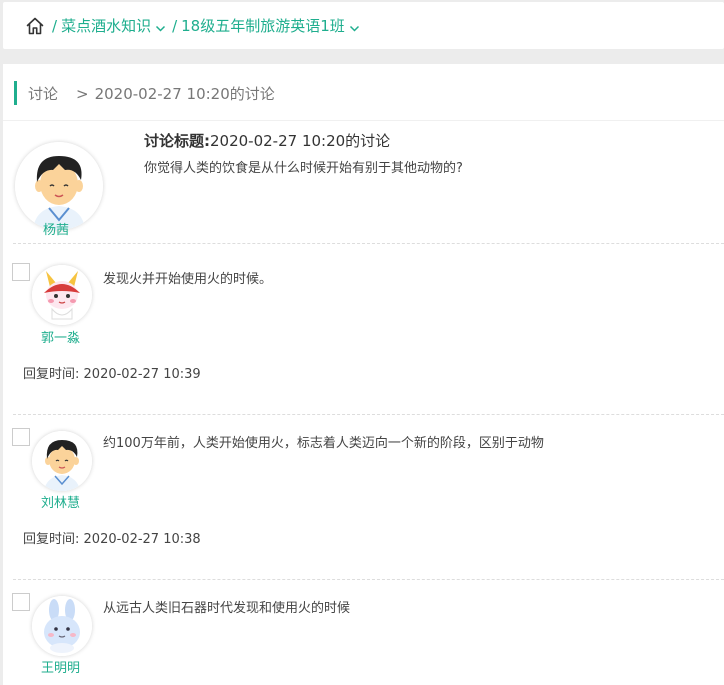 The image size is (724, 685). I want to click on sub-breadcrumb: 讨论 >2020-02-27 10:20的讨论, so click(151, 93).